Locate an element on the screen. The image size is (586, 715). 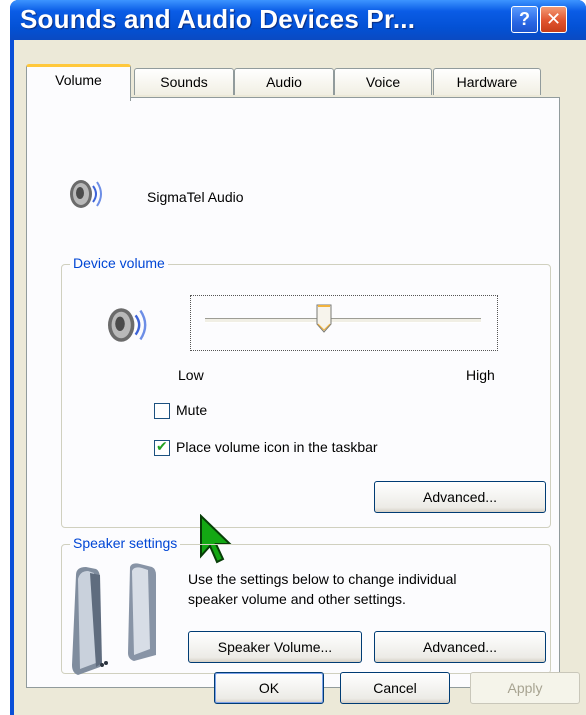
device-volume-group-label: Device volume is located at coordinates (119, 263).